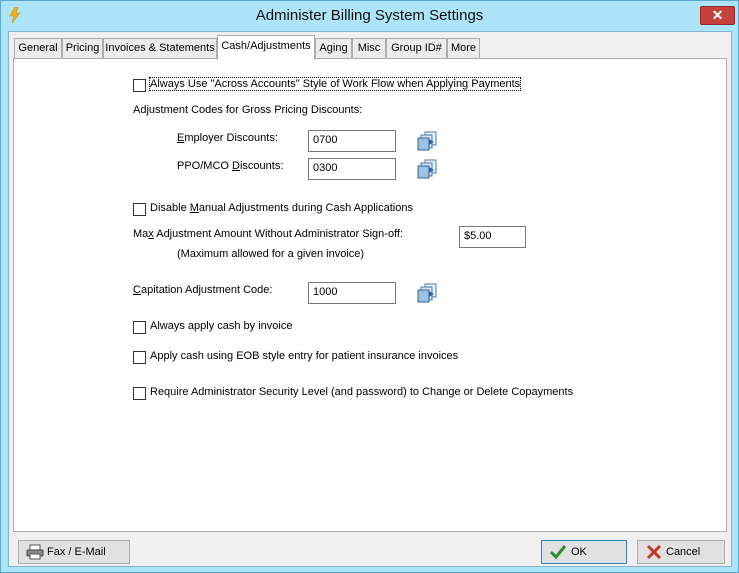 Image resolution: width=739 pixels, height=573 pixels. I want to click on ok-button: OK, so click(584, 552).